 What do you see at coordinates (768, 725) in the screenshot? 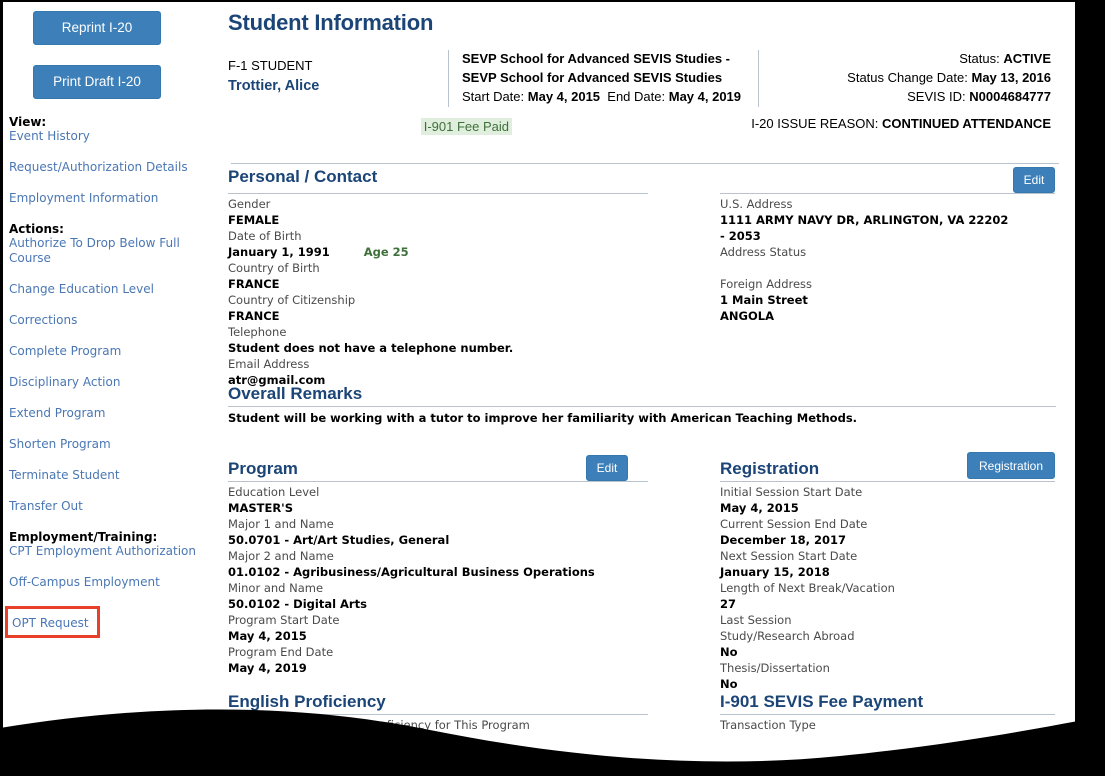
I see `transaction-type-label: Transaction Type` at bounding box center [768, 725].